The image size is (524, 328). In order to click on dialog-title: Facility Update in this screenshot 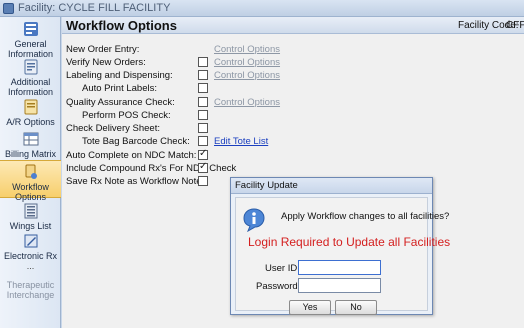, I will do `click(266, 185)`.